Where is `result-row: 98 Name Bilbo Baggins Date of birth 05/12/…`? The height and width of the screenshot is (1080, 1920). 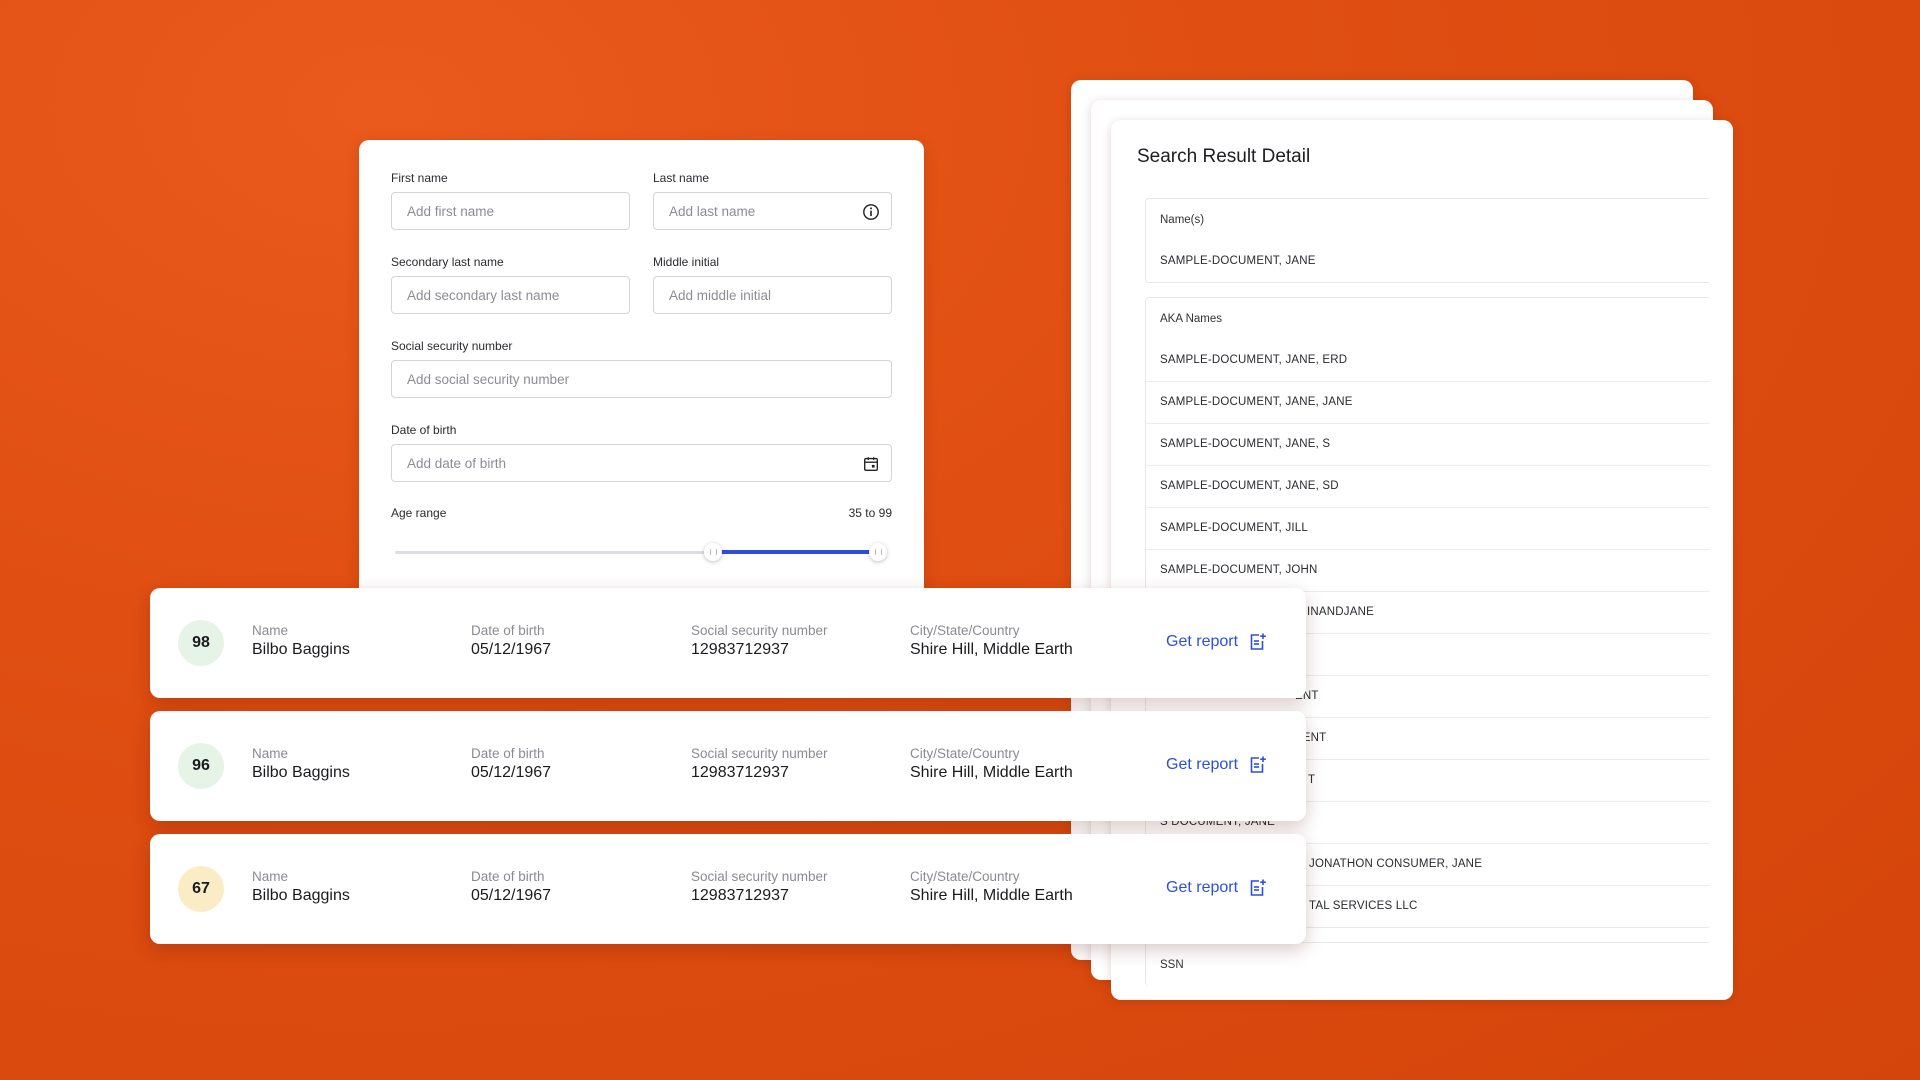 result-row: 98 Name Bilbo Baggins Date of birth 05/12/… is located at coordinates (728, 643).